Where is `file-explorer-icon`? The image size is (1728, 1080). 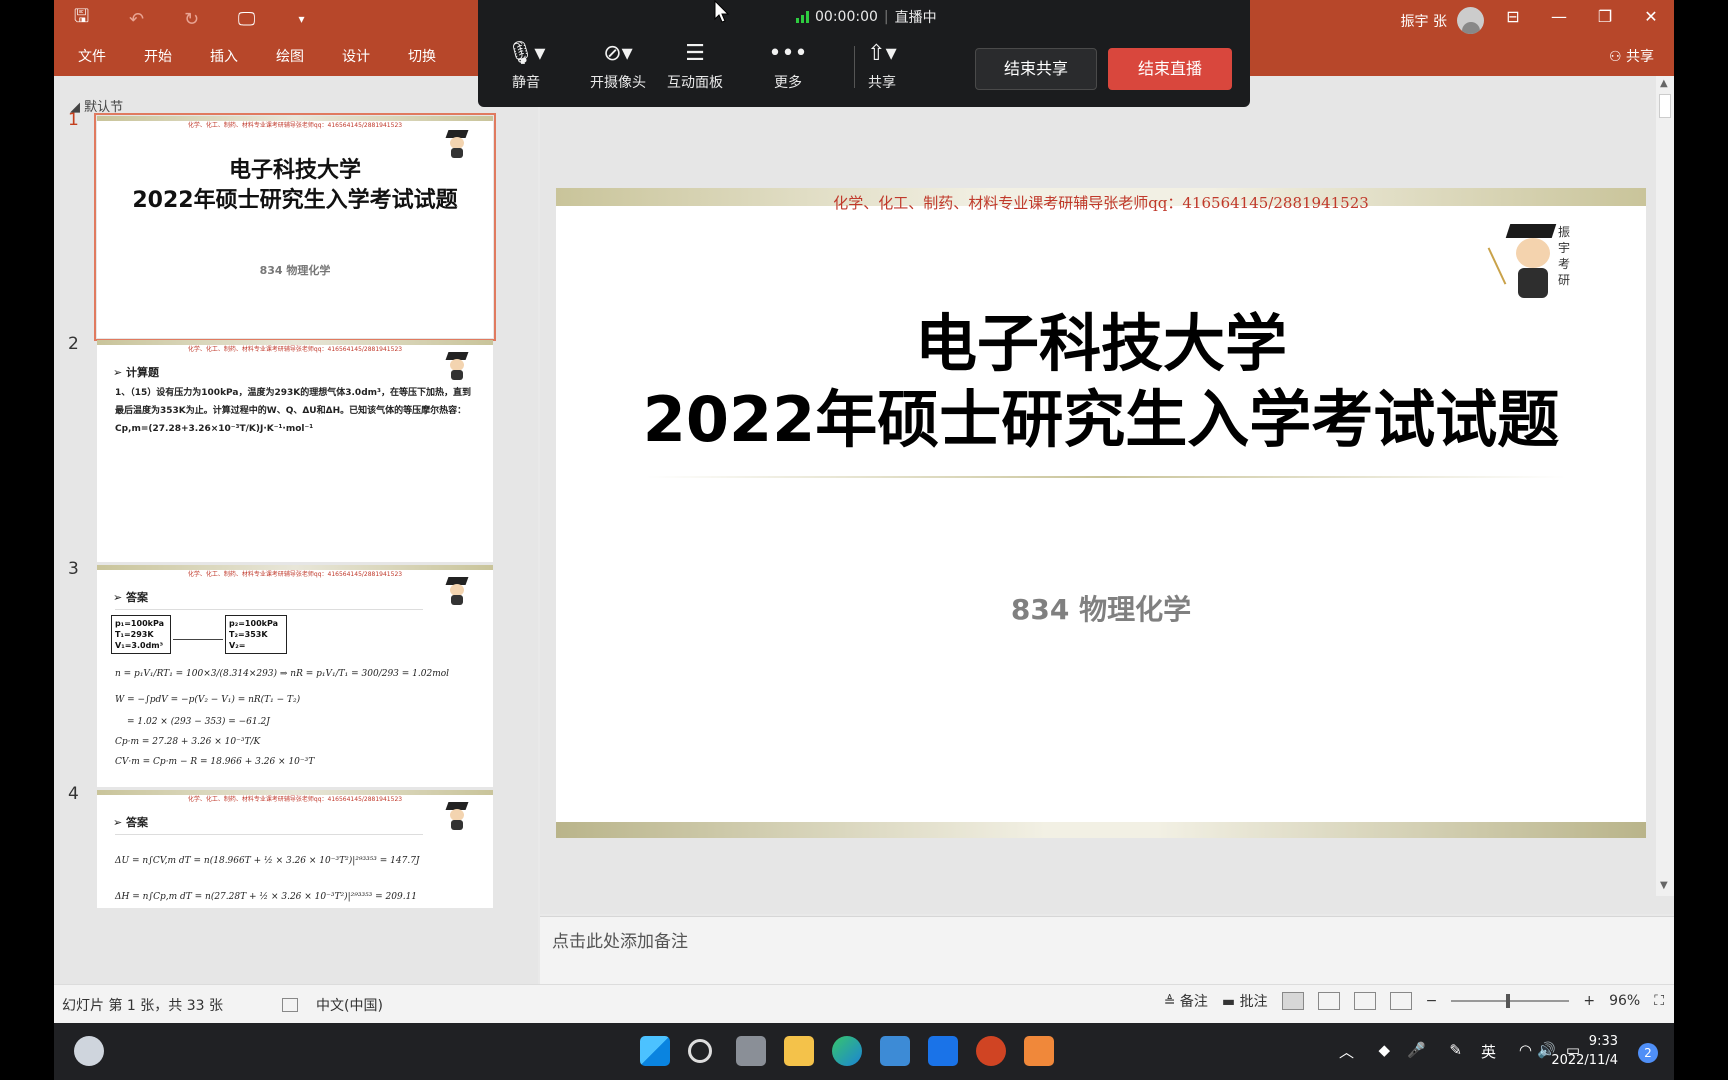
file-explorer-icon is located at coordinates (799, 1051).